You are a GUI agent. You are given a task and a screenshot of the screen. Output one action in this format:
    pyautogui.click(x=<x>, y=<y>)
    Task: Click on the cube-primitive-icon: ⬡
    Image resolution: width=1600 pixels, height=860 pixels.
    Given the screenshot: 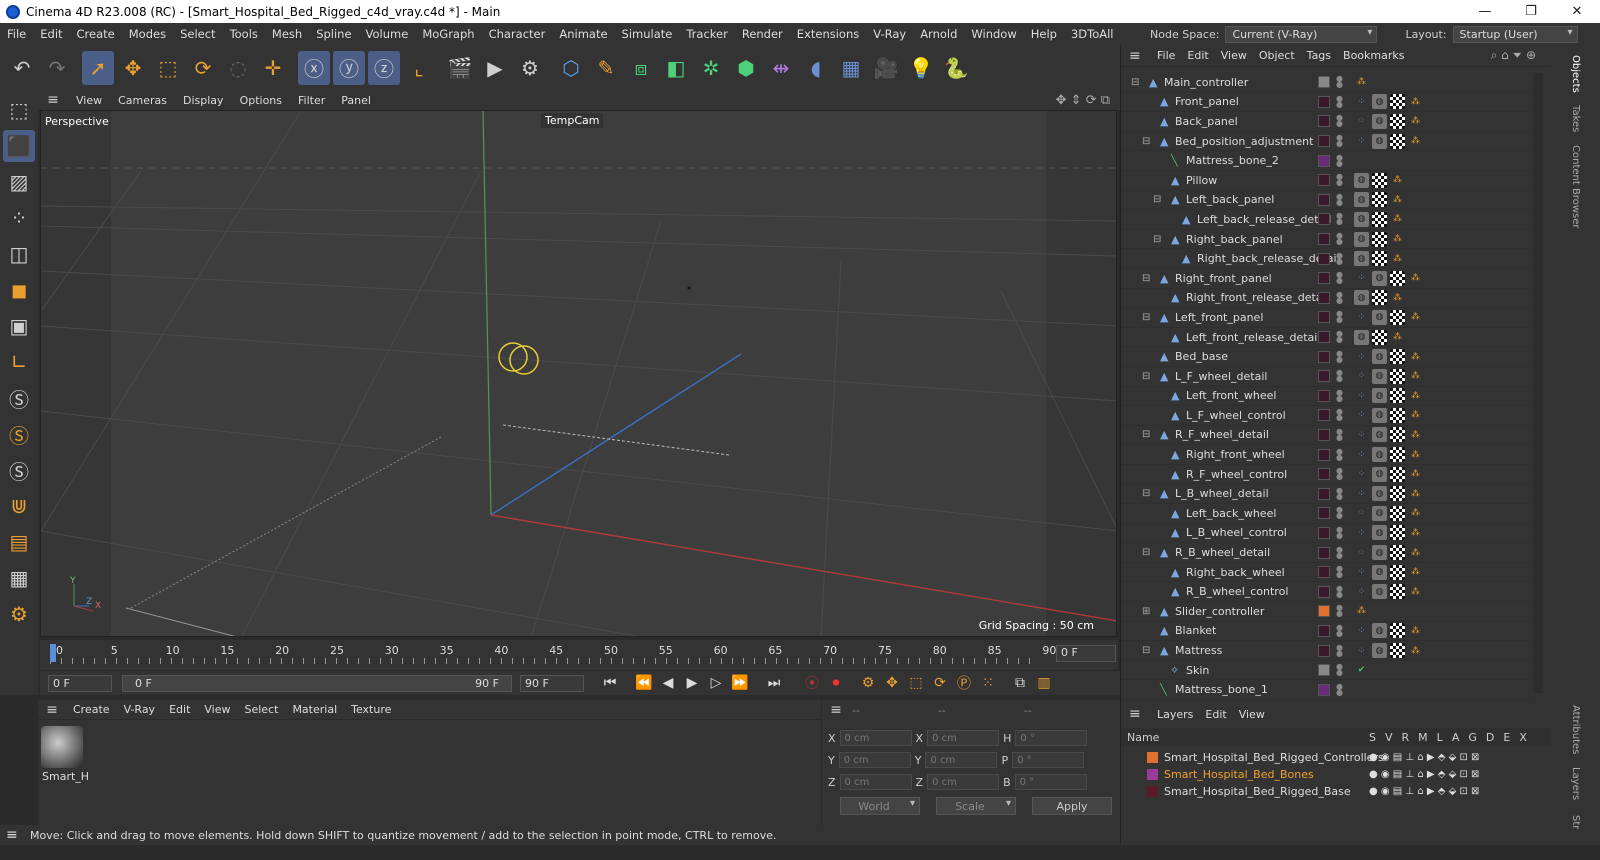 What is the action you would take?
    pyautogui.click(x=571, y=68)
    